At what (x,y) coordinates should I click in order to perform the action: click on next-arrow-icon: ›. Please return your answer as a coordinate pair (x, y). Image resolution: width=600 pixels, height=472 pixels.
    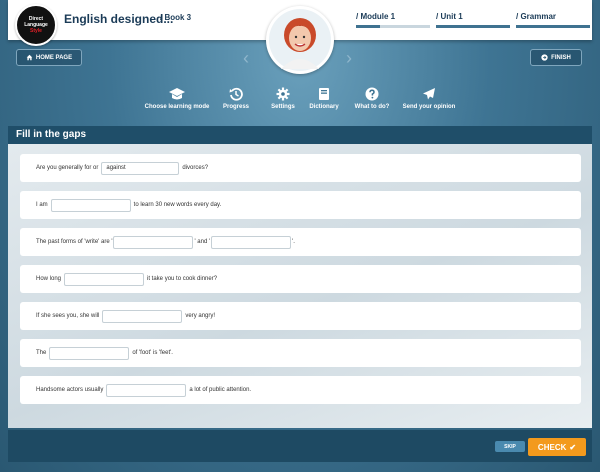
    Looking at the image, I should click on (349, 58).